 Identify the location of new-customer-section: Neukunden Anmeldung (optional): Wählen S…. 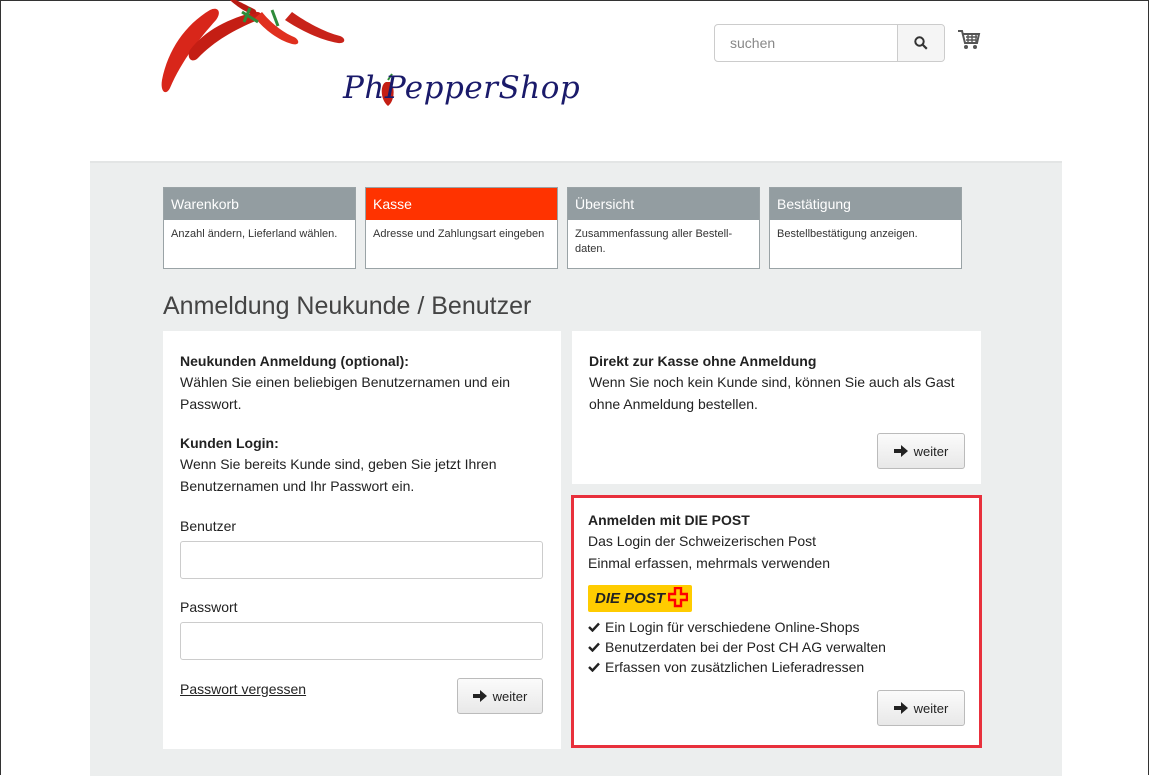
(365, 383).